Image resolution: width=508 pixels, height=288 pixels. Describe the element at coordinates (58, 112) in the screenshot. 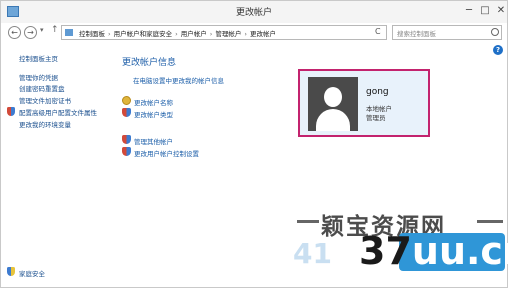

I see `sidebar-item-advanced-profile-properties: 配置高级用户配置文件属性` at that location.